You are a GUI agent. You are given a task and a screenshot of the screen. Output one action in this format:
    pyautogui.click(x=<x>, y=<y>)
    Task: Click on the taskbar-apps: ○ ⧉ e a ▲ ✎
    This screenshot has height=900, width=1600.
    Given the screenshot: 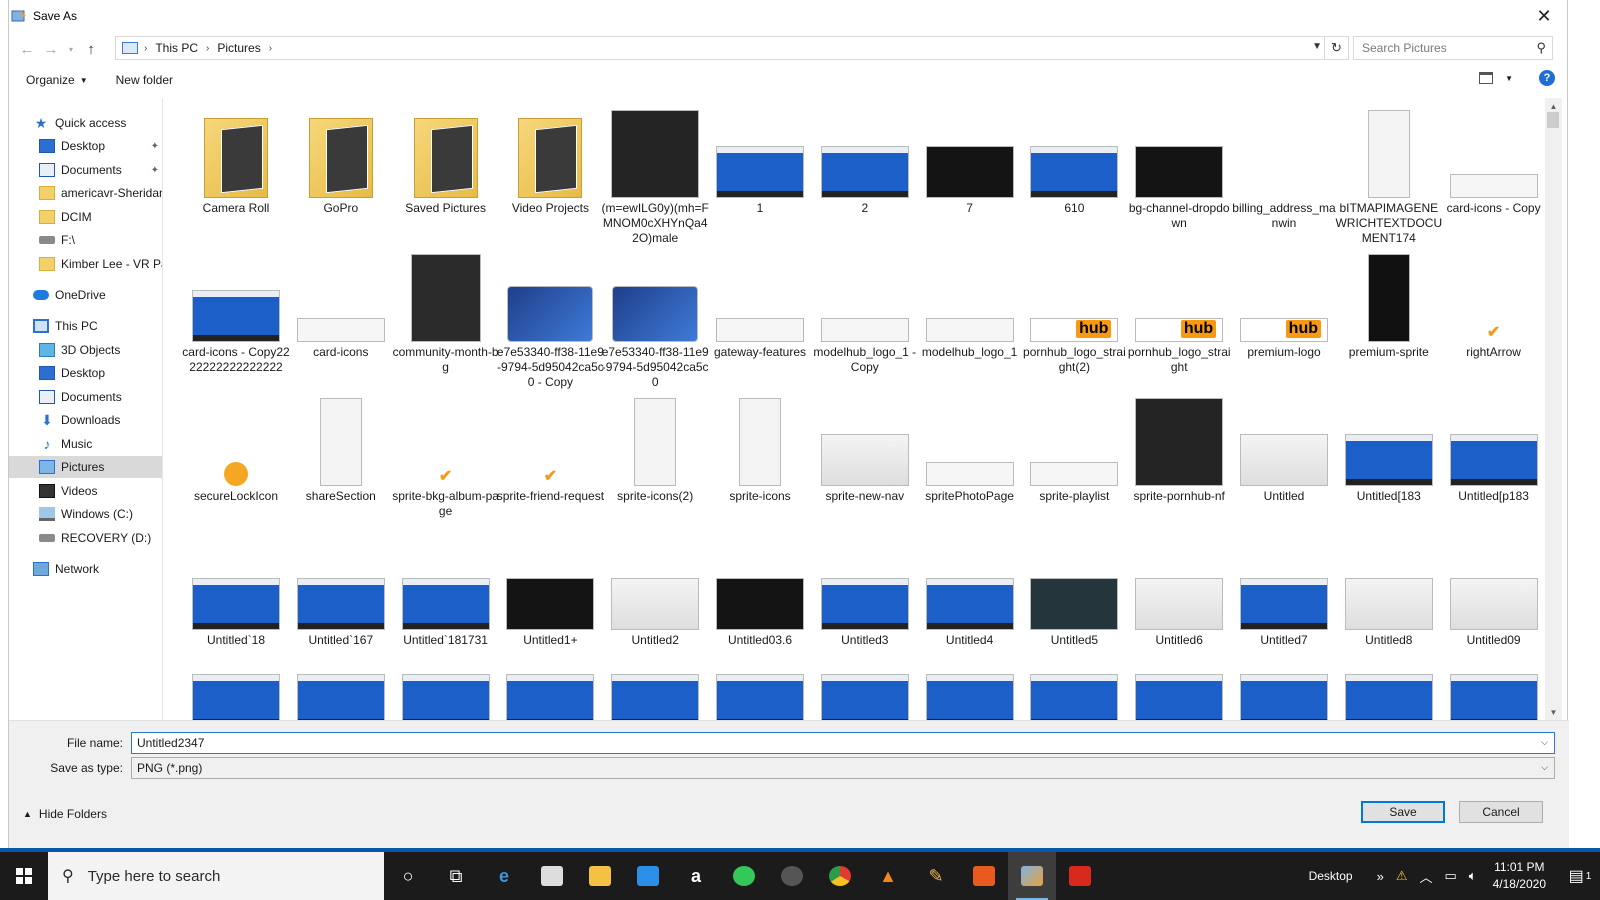 What is the action you would take?
    pyautogui.click(x=744, y=876)
    